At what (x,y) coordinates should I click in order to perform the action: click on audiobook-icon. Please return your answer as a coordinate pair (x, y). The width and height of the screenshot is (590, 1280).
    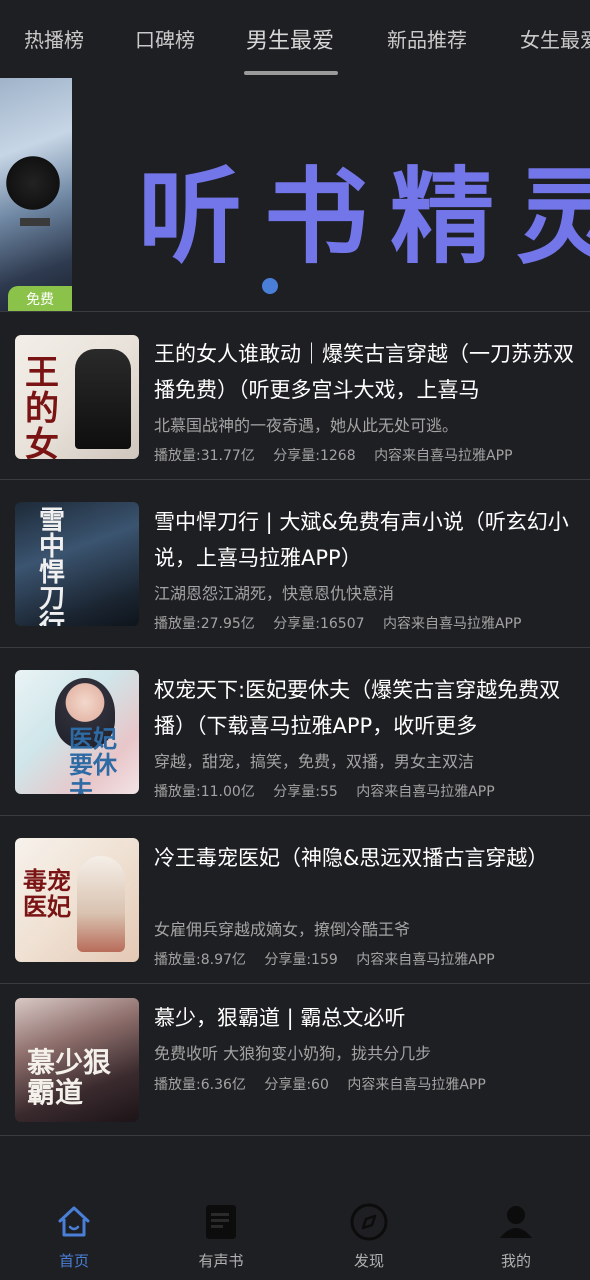
    Looking at the image, I should click on (221, 1222).